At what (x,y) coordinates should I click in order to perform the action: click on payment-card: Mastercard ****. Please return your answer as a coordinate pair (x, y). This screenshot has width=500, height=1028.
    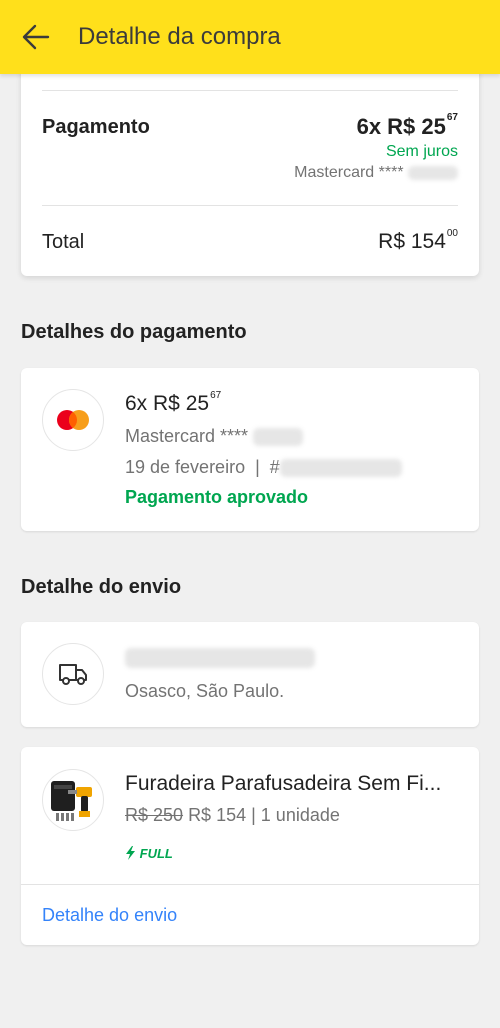
    Looking at the image, I should click on (214, 436).